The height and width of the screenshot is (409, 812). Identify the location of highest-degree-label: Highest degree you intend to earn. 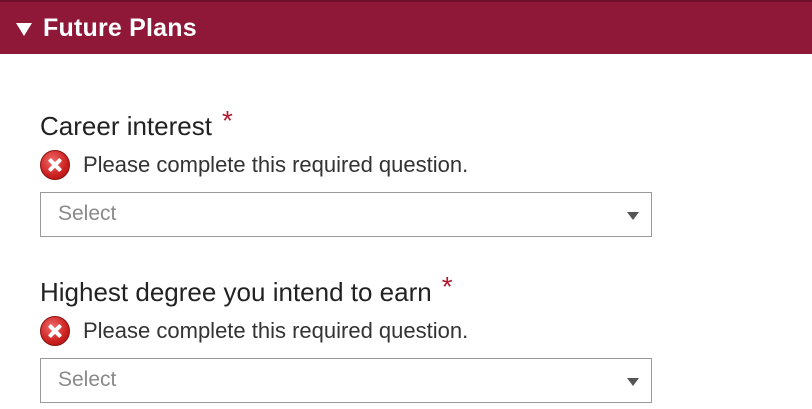
(236, 292).